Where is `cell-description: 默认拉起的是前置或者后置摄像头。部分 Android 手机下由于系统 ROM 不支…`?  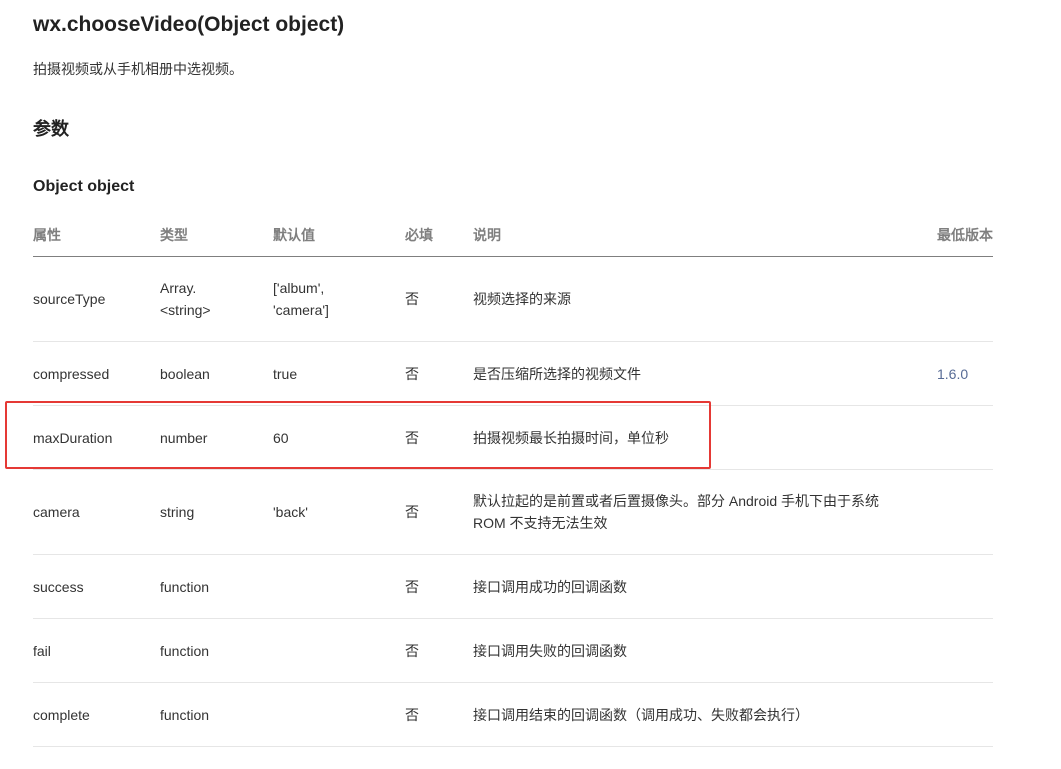 cell-description: 默认拉起的是前置或者后置摄像头。部分 Android 手机下由于系统 ROM 不支… is located at coordinates (688, 512).